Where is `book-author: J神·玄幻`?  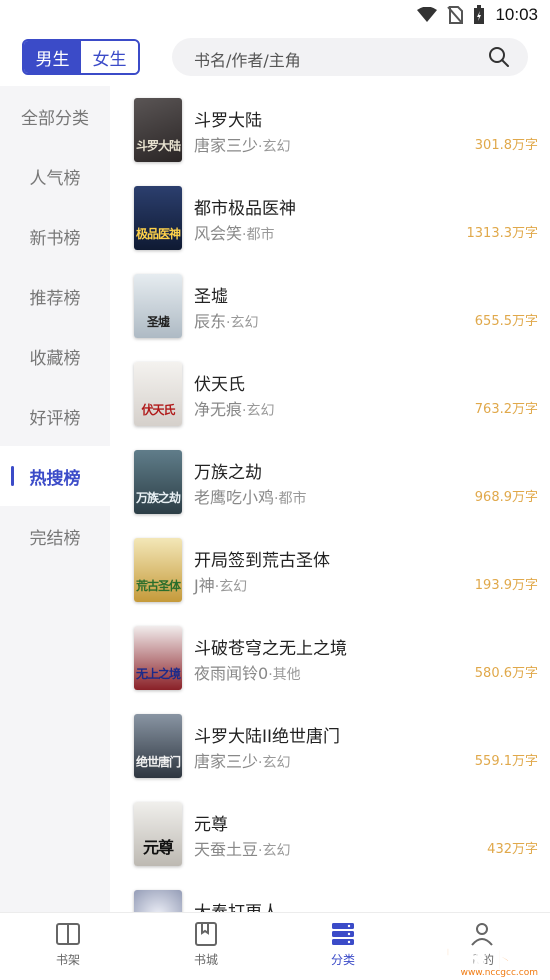
book-author: J神·玄幻 is located at coordinates (221, 585).